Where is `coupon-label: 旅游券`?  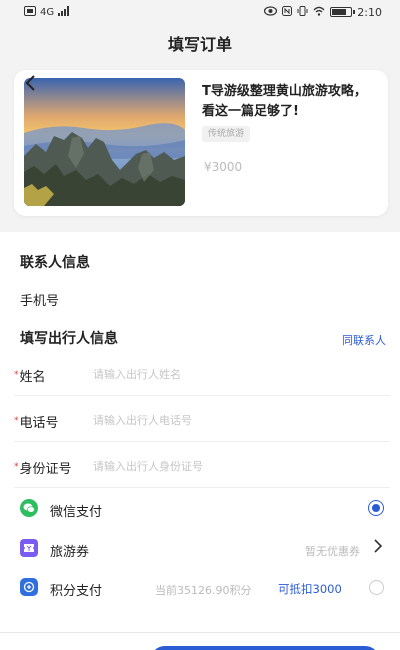 coupon-label: 旅游券 is located at coordinates (70, 552).